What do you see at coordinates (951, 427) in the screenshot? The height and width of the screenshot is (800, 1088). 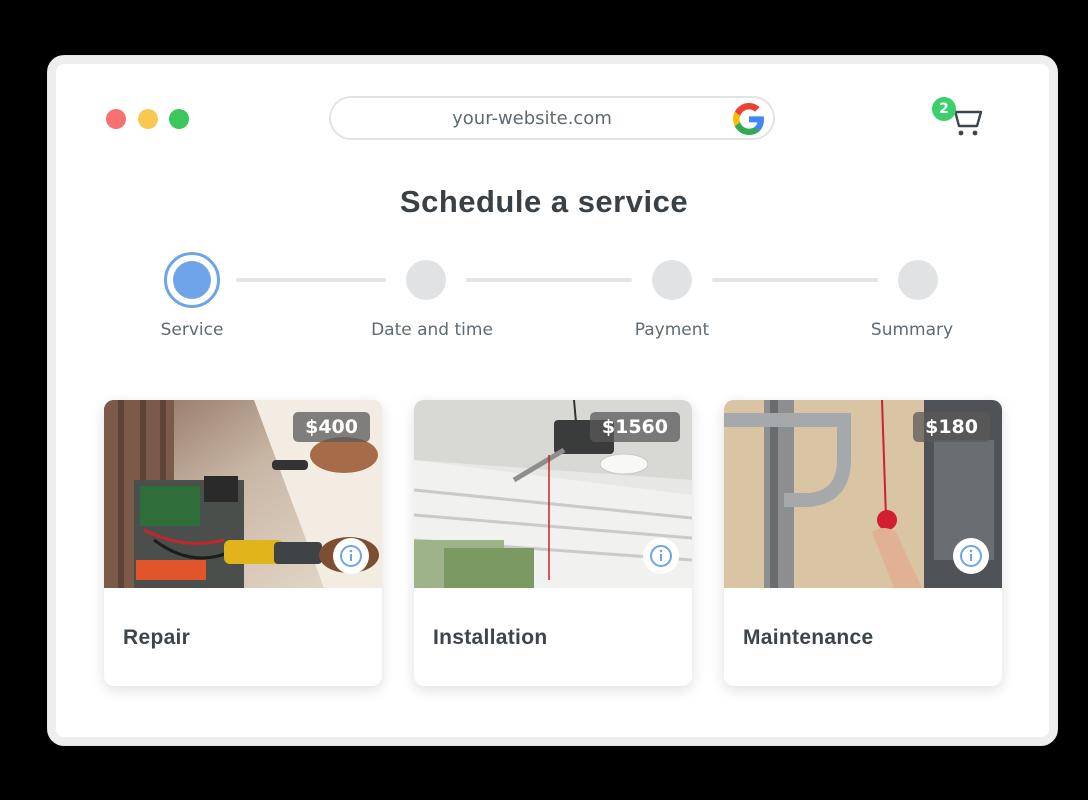 I see `price-tag: $180` at bounding box center [951, 427].